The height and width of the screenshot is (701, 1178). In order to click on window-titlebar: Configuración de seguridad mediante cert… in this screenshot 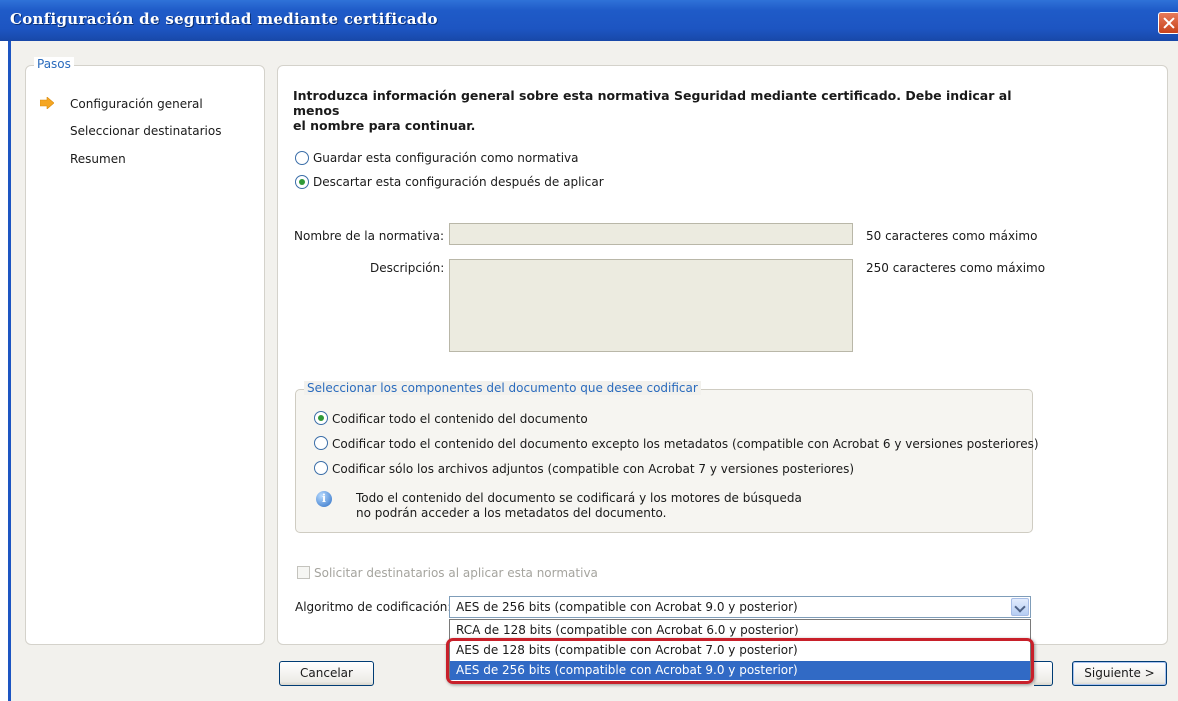, I will do `click(589, 20)`.